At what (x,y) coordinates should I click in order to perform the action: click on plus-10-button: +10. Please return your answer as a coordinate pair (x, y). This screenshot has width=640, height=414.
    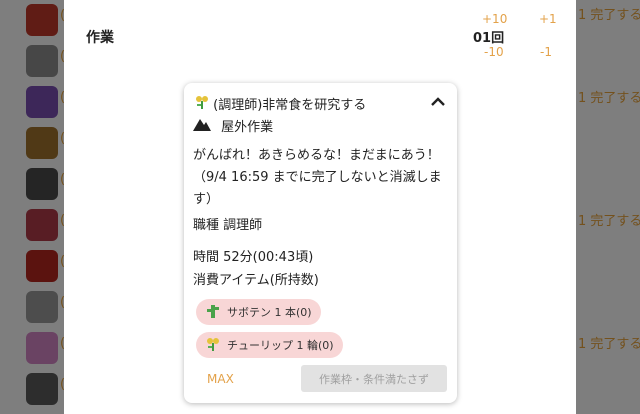
    Looking at the image, I should click on (494, 19).